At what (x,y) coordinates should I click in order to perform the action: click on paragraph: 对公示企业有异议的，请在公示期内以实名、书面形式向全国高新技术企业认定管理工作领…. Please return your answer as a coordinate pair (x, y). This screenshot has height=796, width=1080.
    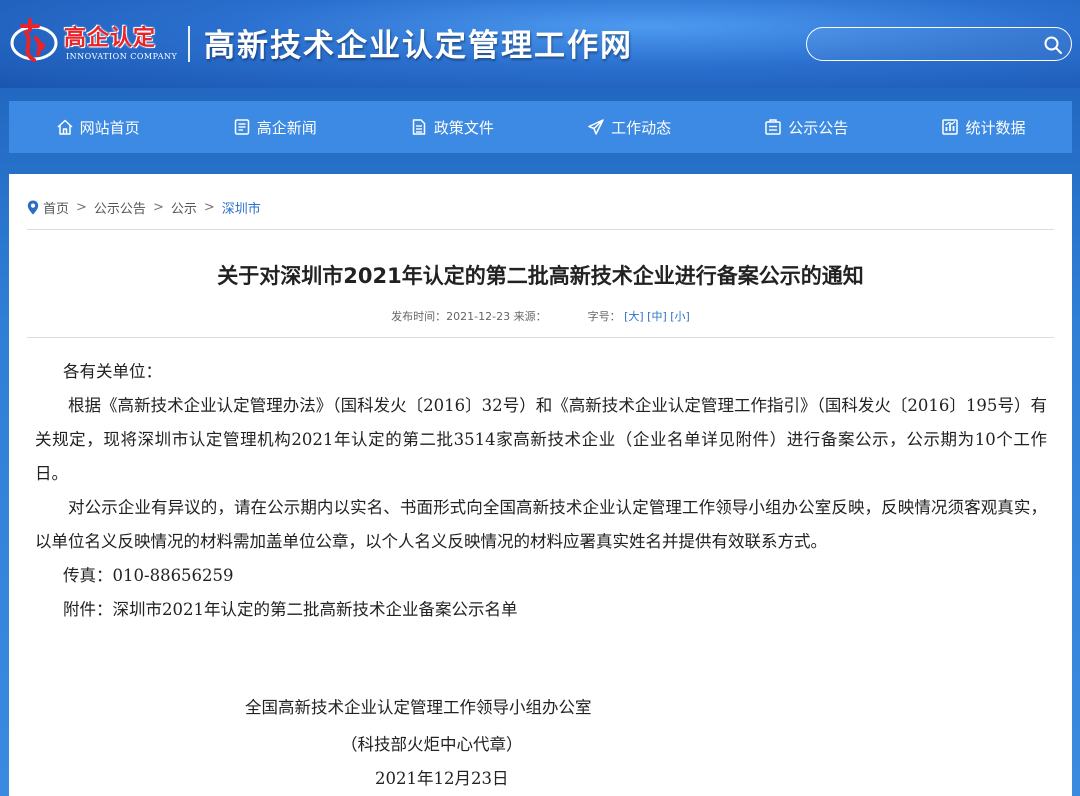
    Looking at the image, I should click on (541, 524).